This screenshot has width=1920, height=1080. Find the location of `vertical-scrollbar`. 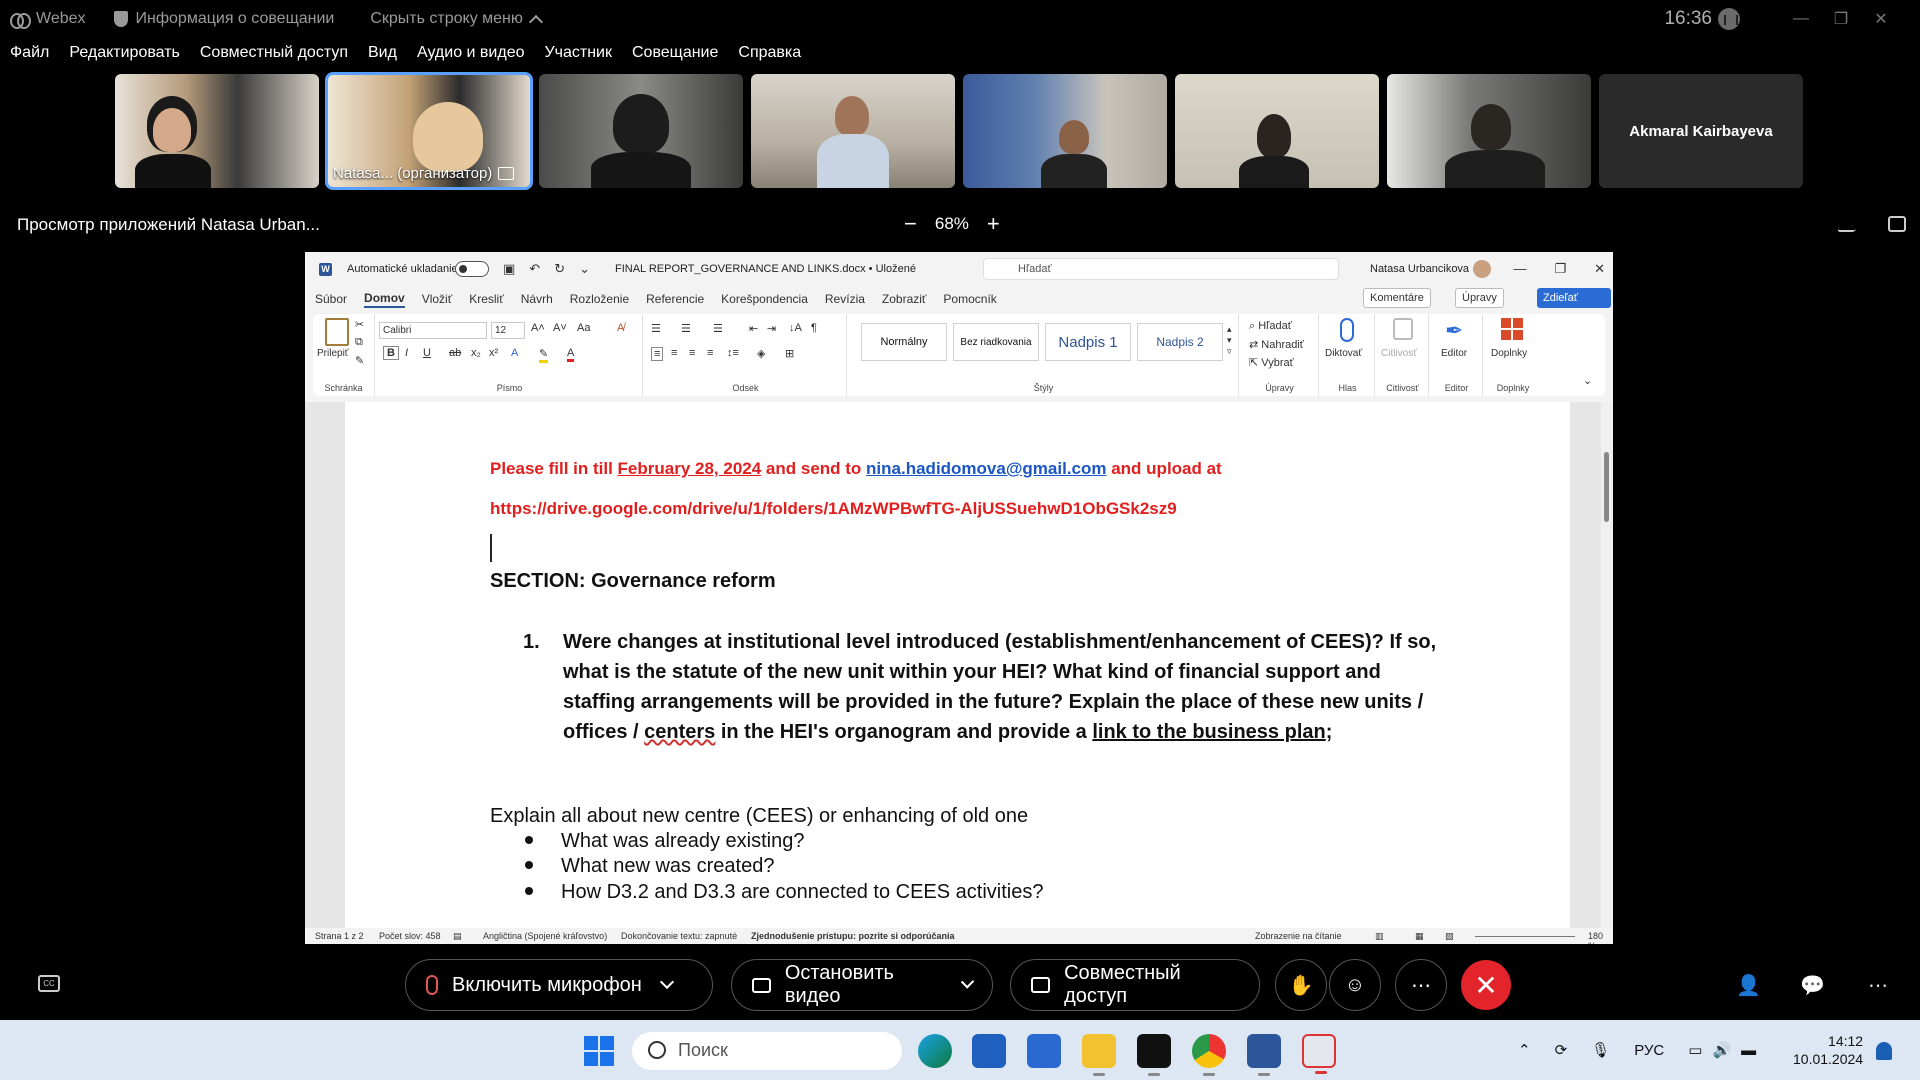

vertical-scrollbar is located at coordinates (1607, 665).